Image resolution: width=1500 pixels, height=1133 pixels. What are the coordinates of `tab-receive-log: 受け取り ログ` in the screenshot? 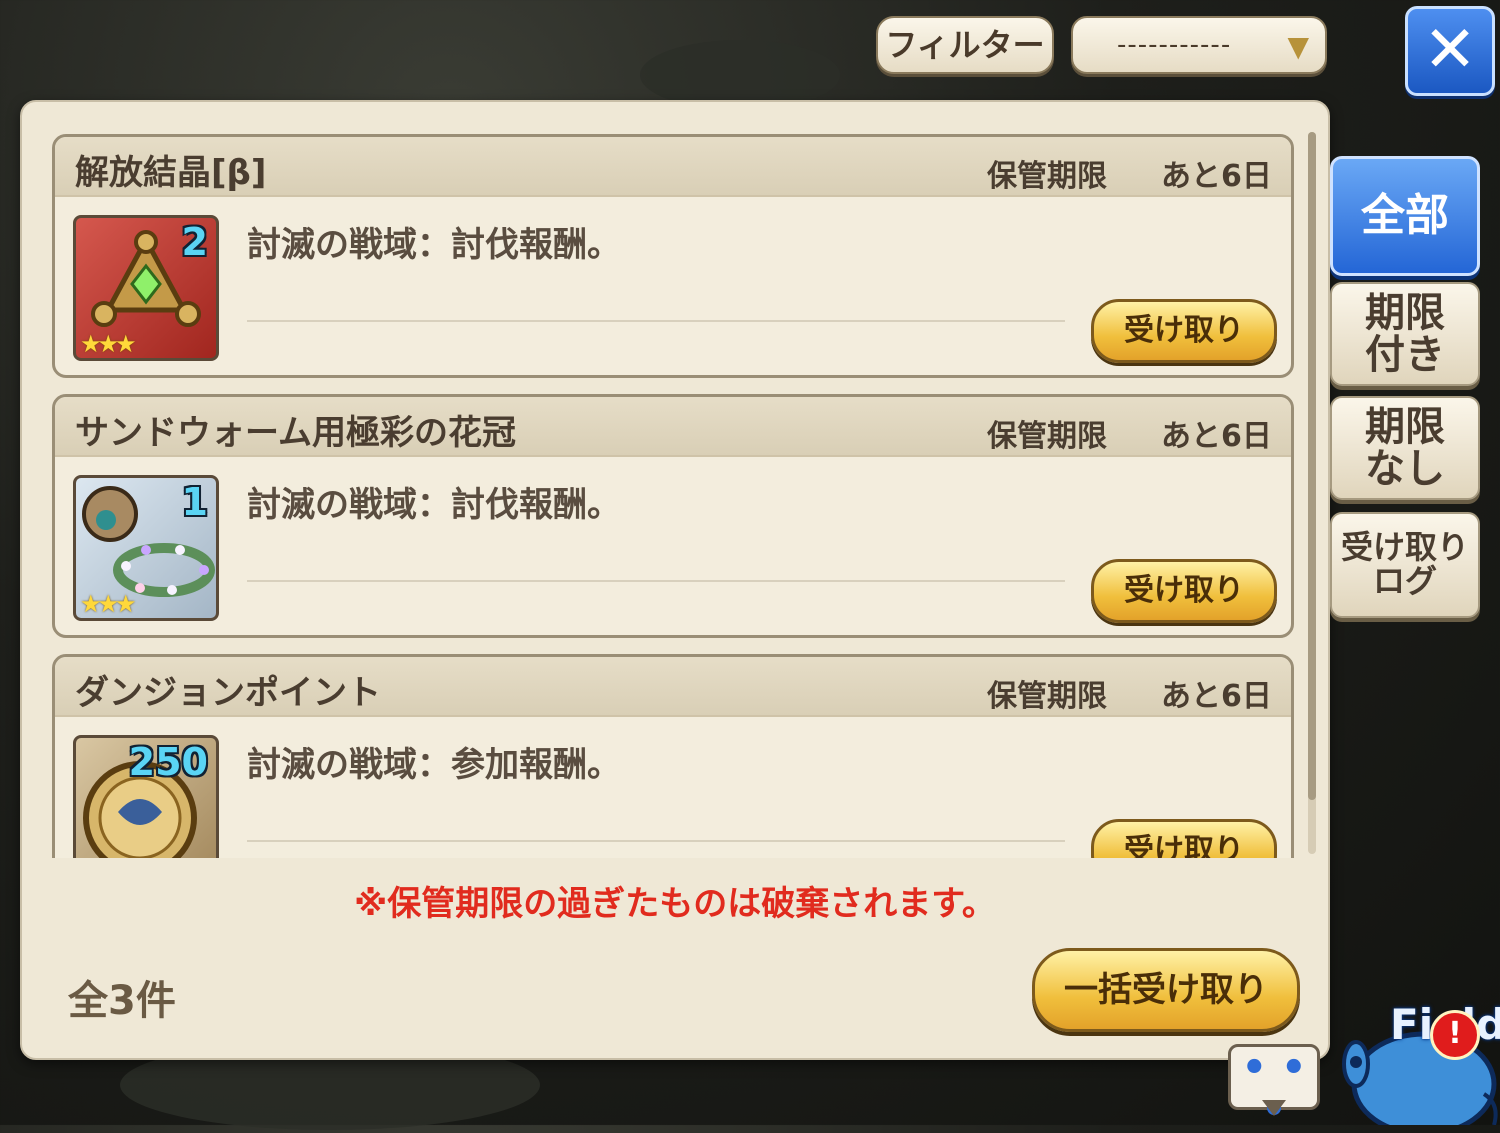 It's located at (1405, 565).